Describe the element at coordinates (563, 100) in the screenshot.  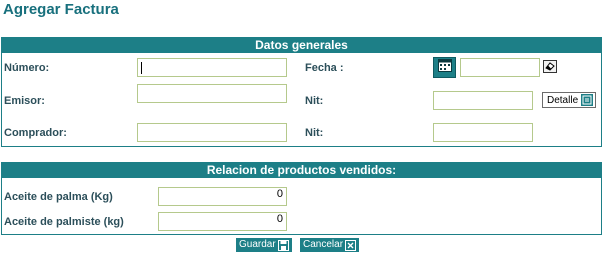
I see `detalle-label: Detalle` at that location.